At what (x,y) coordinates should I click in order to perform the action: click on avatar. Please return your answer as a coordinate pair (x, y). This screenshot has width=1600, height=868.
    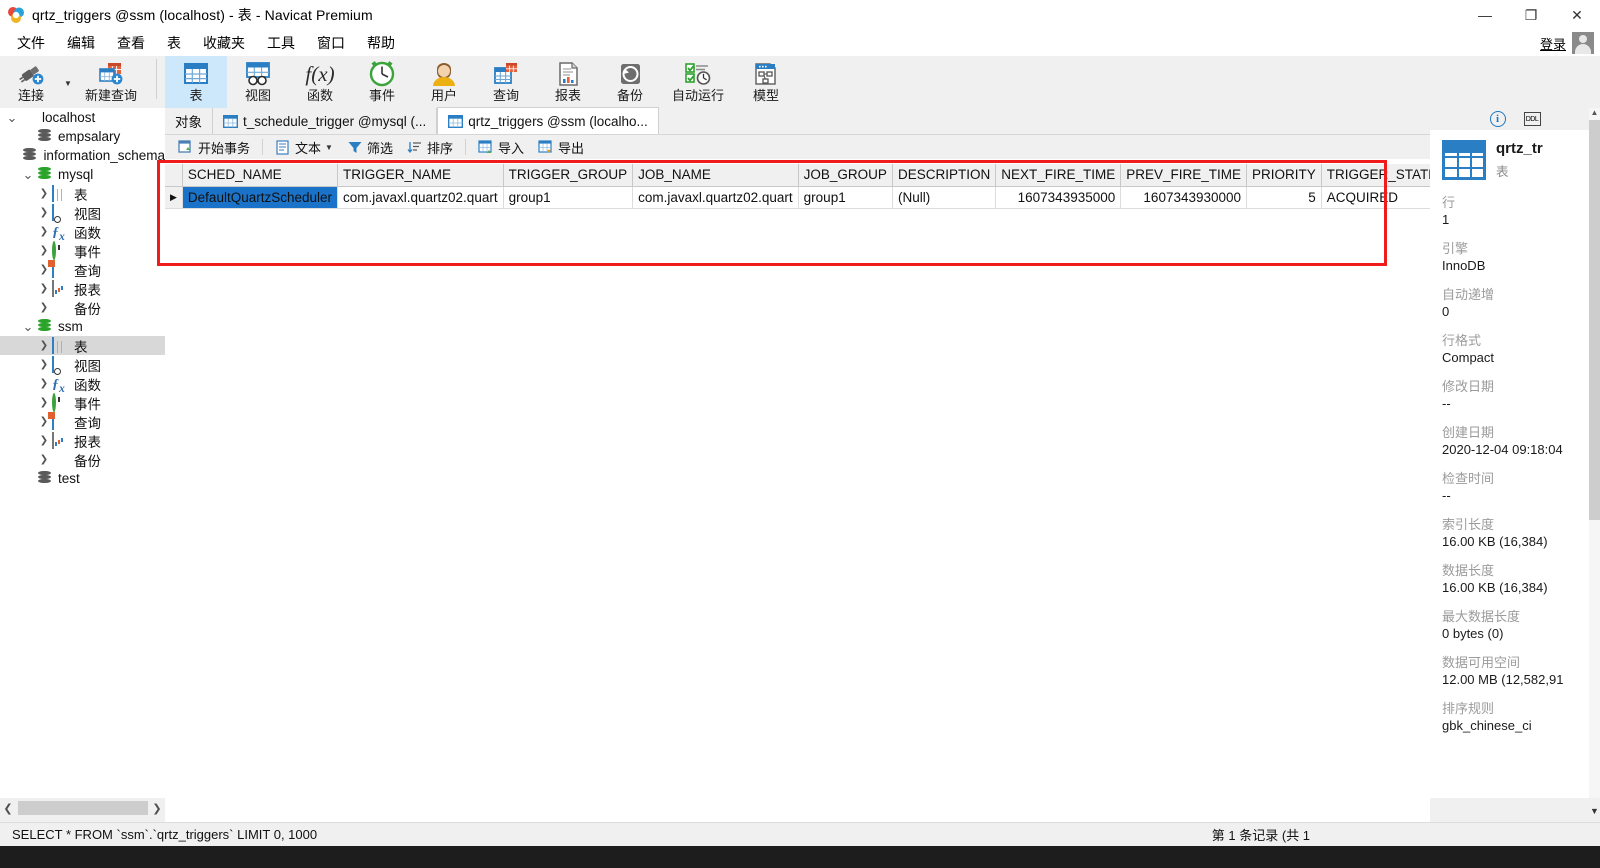
    Looking at the image, I should click on (1583, 43).